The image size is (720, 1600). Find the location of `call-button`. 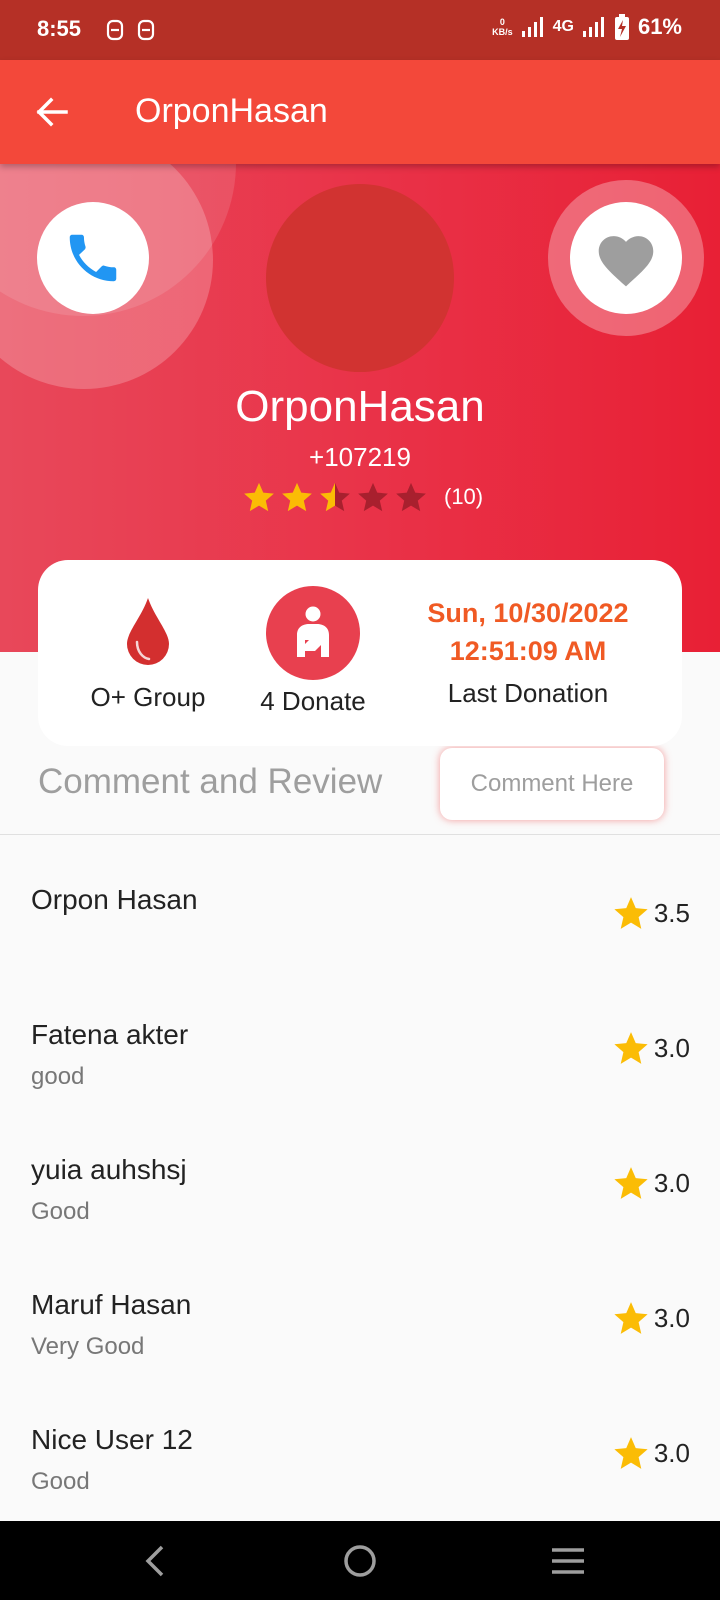

call-button is located at coordinates (93, 258).